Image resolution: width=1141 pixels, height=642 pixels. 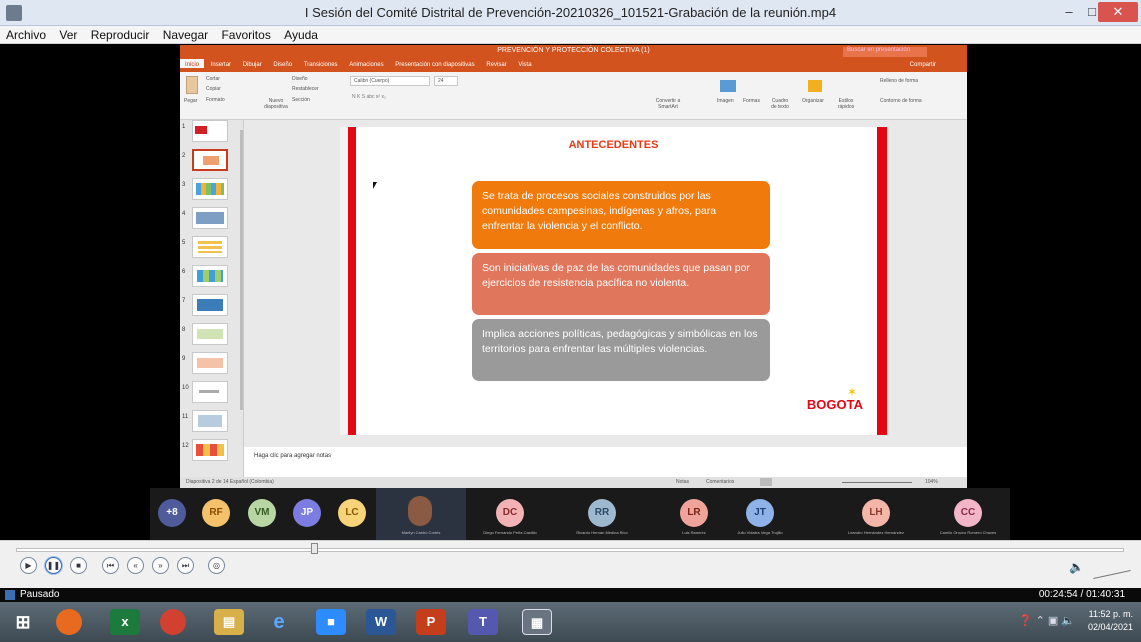 What do you see at coordinates (305, 89) in the screenshot?
I see `reset-button: Restablecer` at bounding box center [305, 89].